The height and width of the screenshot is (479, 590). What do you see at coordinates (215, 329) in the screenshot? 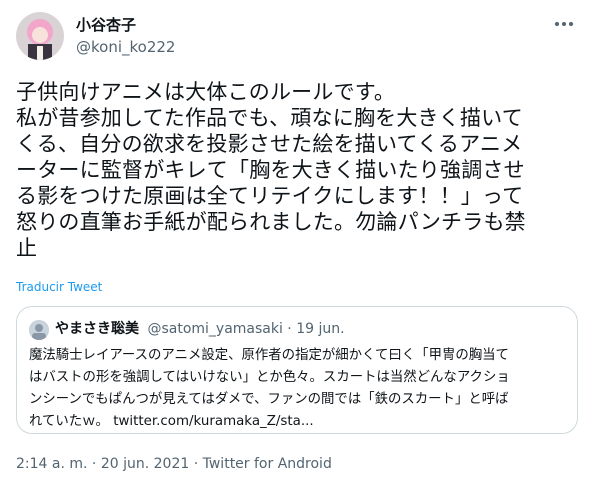
I see `quoted-author-handle: @satomi_yamasaki` at bounding box center [215, 329].